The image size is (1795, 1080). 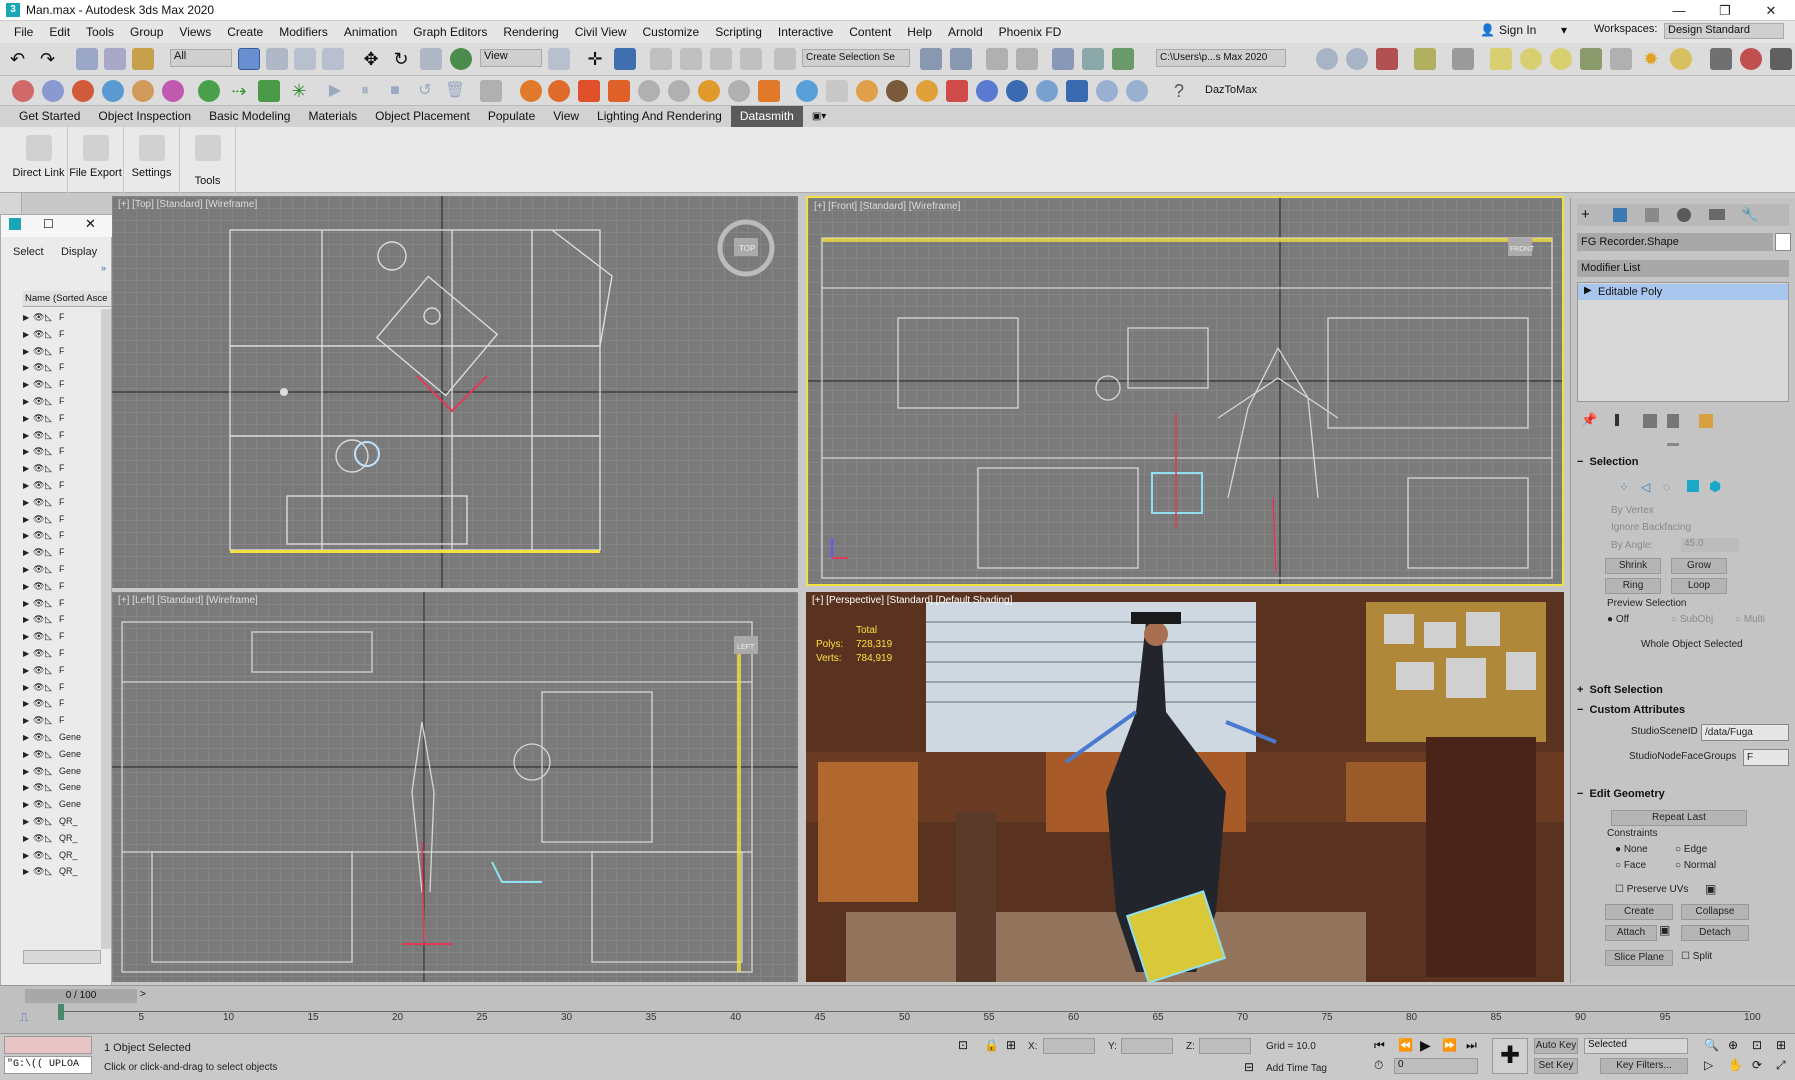 What do you see at coordinates (146, 32) in the screenshot?
I see `menu-group: Group` at bounding box center [146, 32].